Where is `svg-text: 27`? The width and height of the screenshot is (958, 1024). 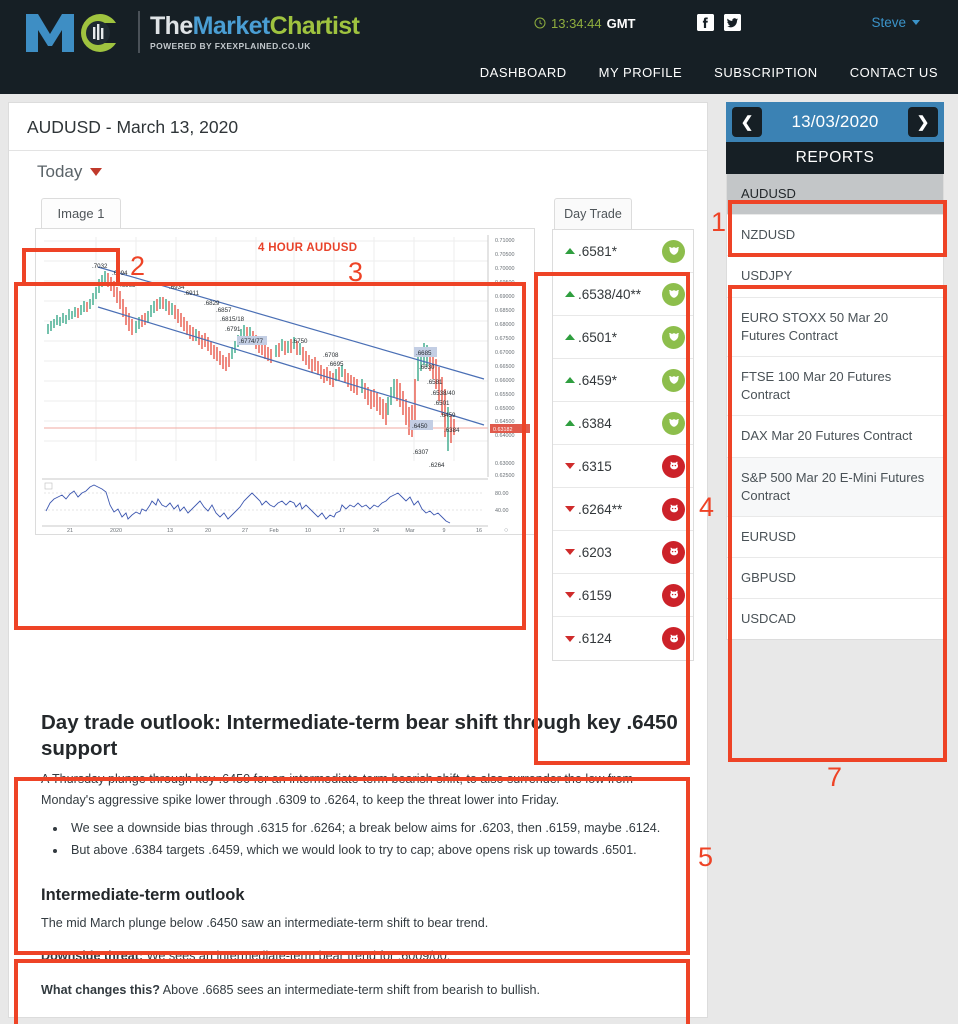
svg-text: 27 is located at coordinates (245, 531).